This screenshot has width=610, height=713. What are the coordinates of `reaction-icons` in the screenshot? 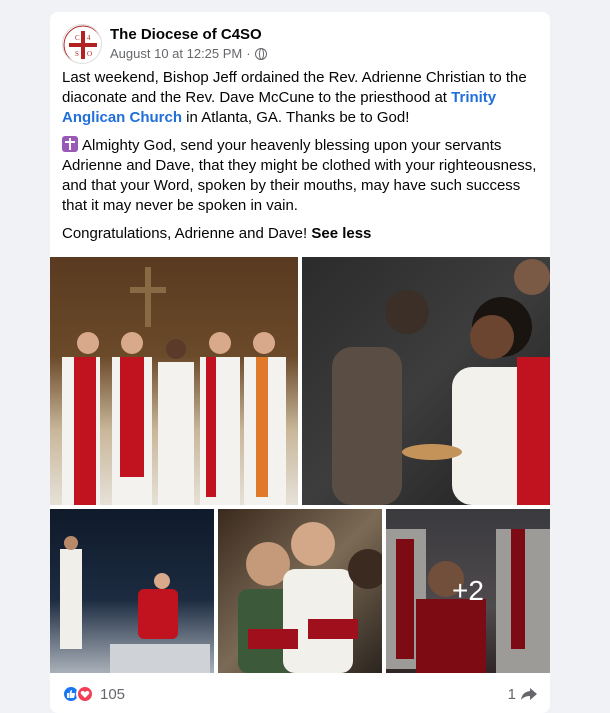 It's located at (78, 694).